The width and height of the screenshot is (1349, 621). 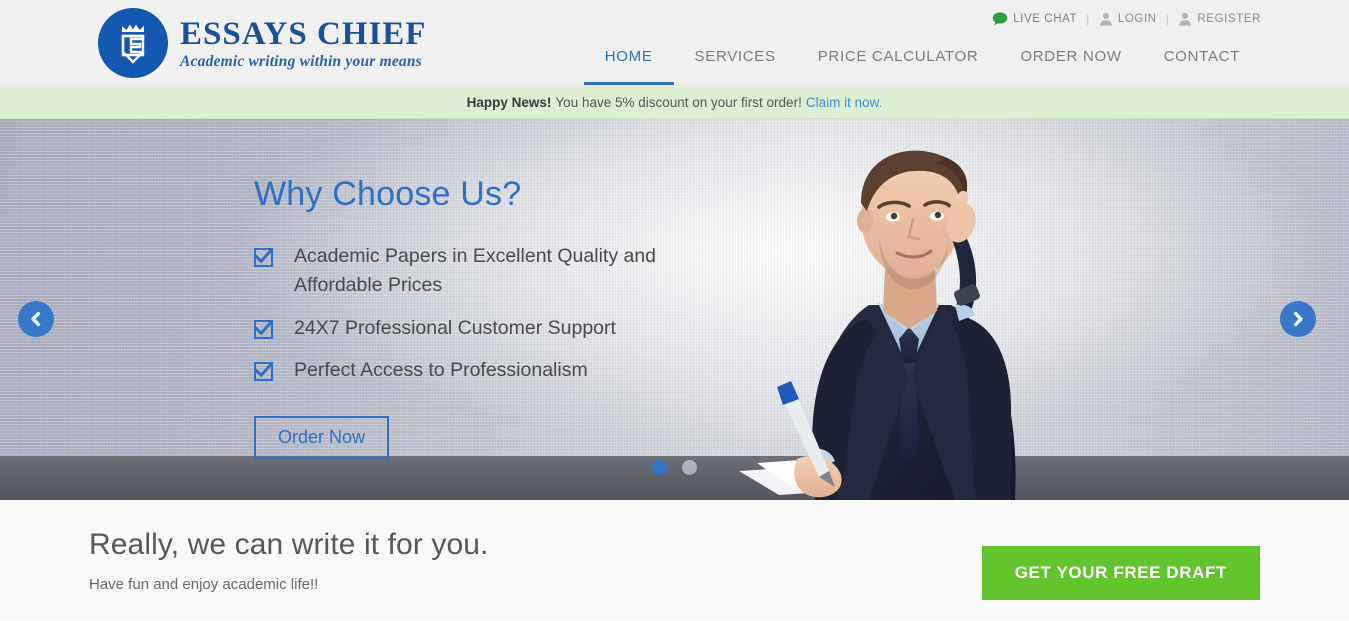 What do you see at coordinates (441, 369) in the screenshot?
I see `hero-benefit-label-3: Perfect Access to Professionalism` at bounding box center [441, 369].